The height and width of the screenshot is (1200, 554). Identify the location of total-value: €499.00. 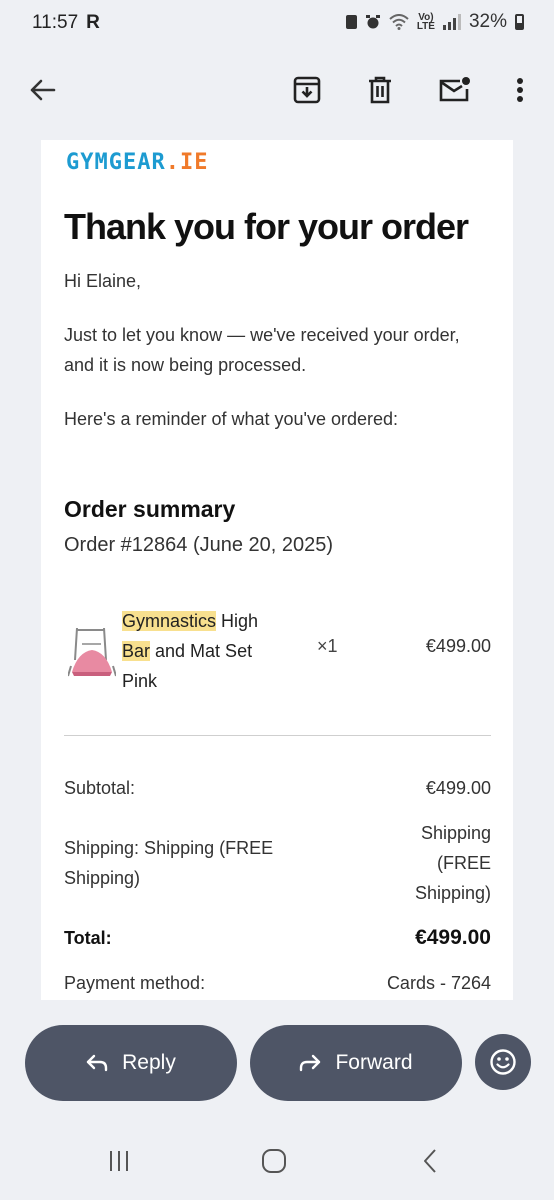
(453, 937).